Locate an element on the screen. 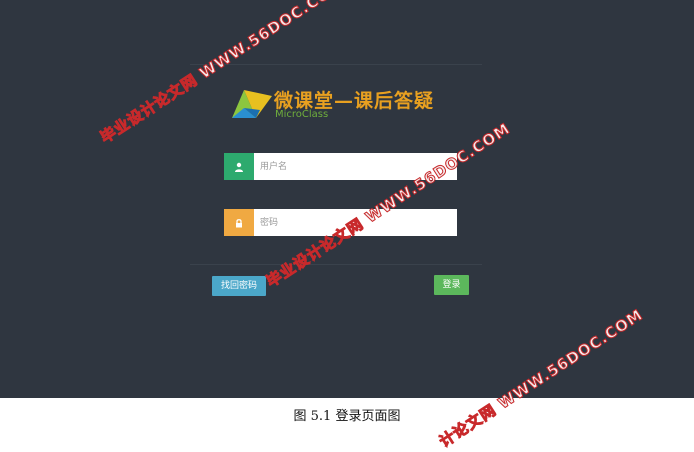  username-field-group is located at coordinates (340, 166).